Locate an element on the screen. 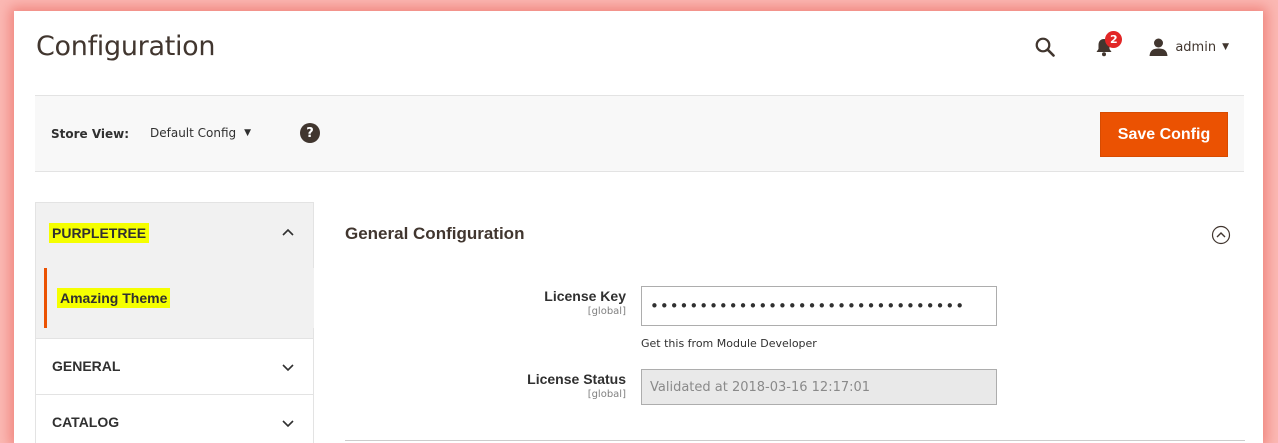 This screenshot has width=1278, height=443. license-status-label: License Status is located at coordinates (576, 379).